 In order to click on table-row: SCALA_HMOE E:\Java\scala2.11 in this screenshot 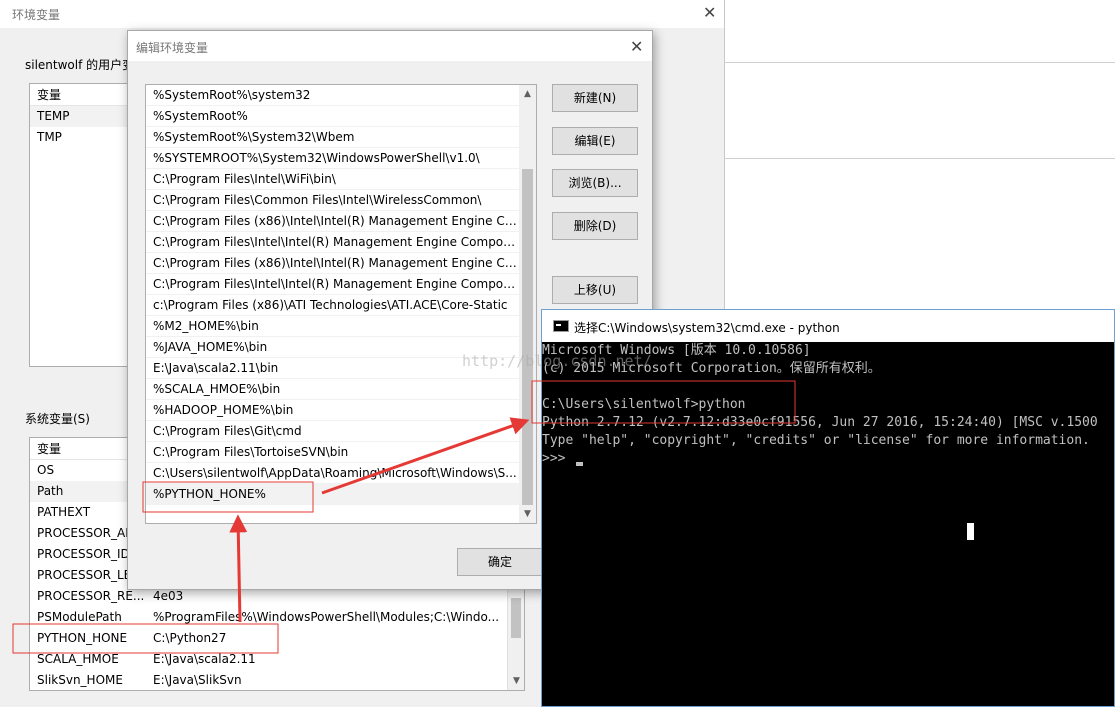, I will do `click(277, 659)`.